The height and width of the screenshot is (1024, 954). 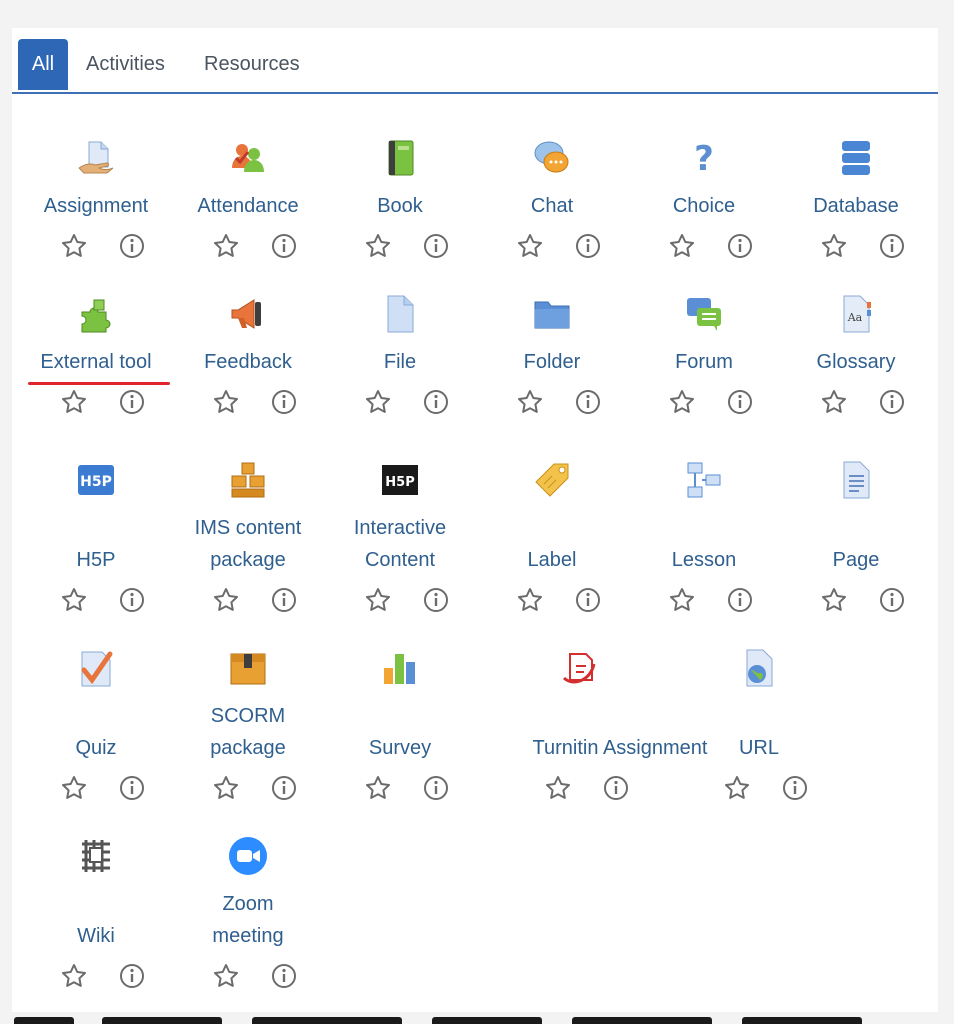 What do you see at coordinates (248, 158) in the screenshot?
I see `attendance-icon` at bounding box center [248, 158].